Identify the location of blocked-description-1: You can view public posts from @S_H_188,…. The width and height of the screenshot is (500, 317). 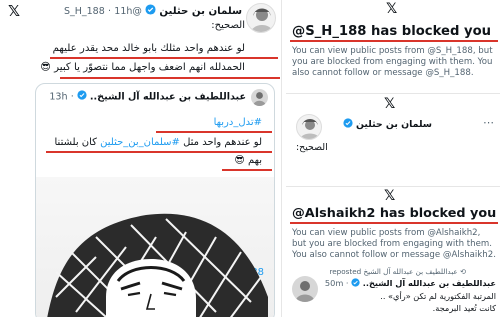
(392, 62).